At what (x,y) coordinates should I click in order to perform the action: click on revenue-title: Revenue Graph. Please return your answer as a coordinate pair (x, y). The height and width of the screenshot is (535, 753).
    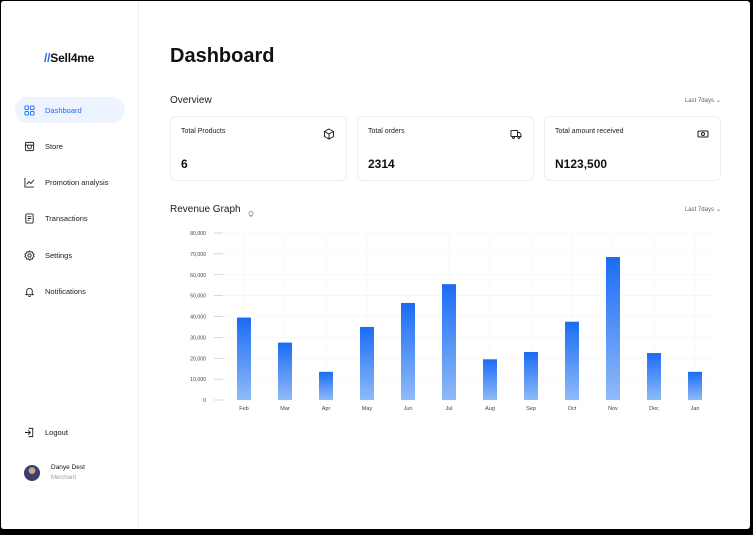
    Looking at the image, I should click on (205, 209).